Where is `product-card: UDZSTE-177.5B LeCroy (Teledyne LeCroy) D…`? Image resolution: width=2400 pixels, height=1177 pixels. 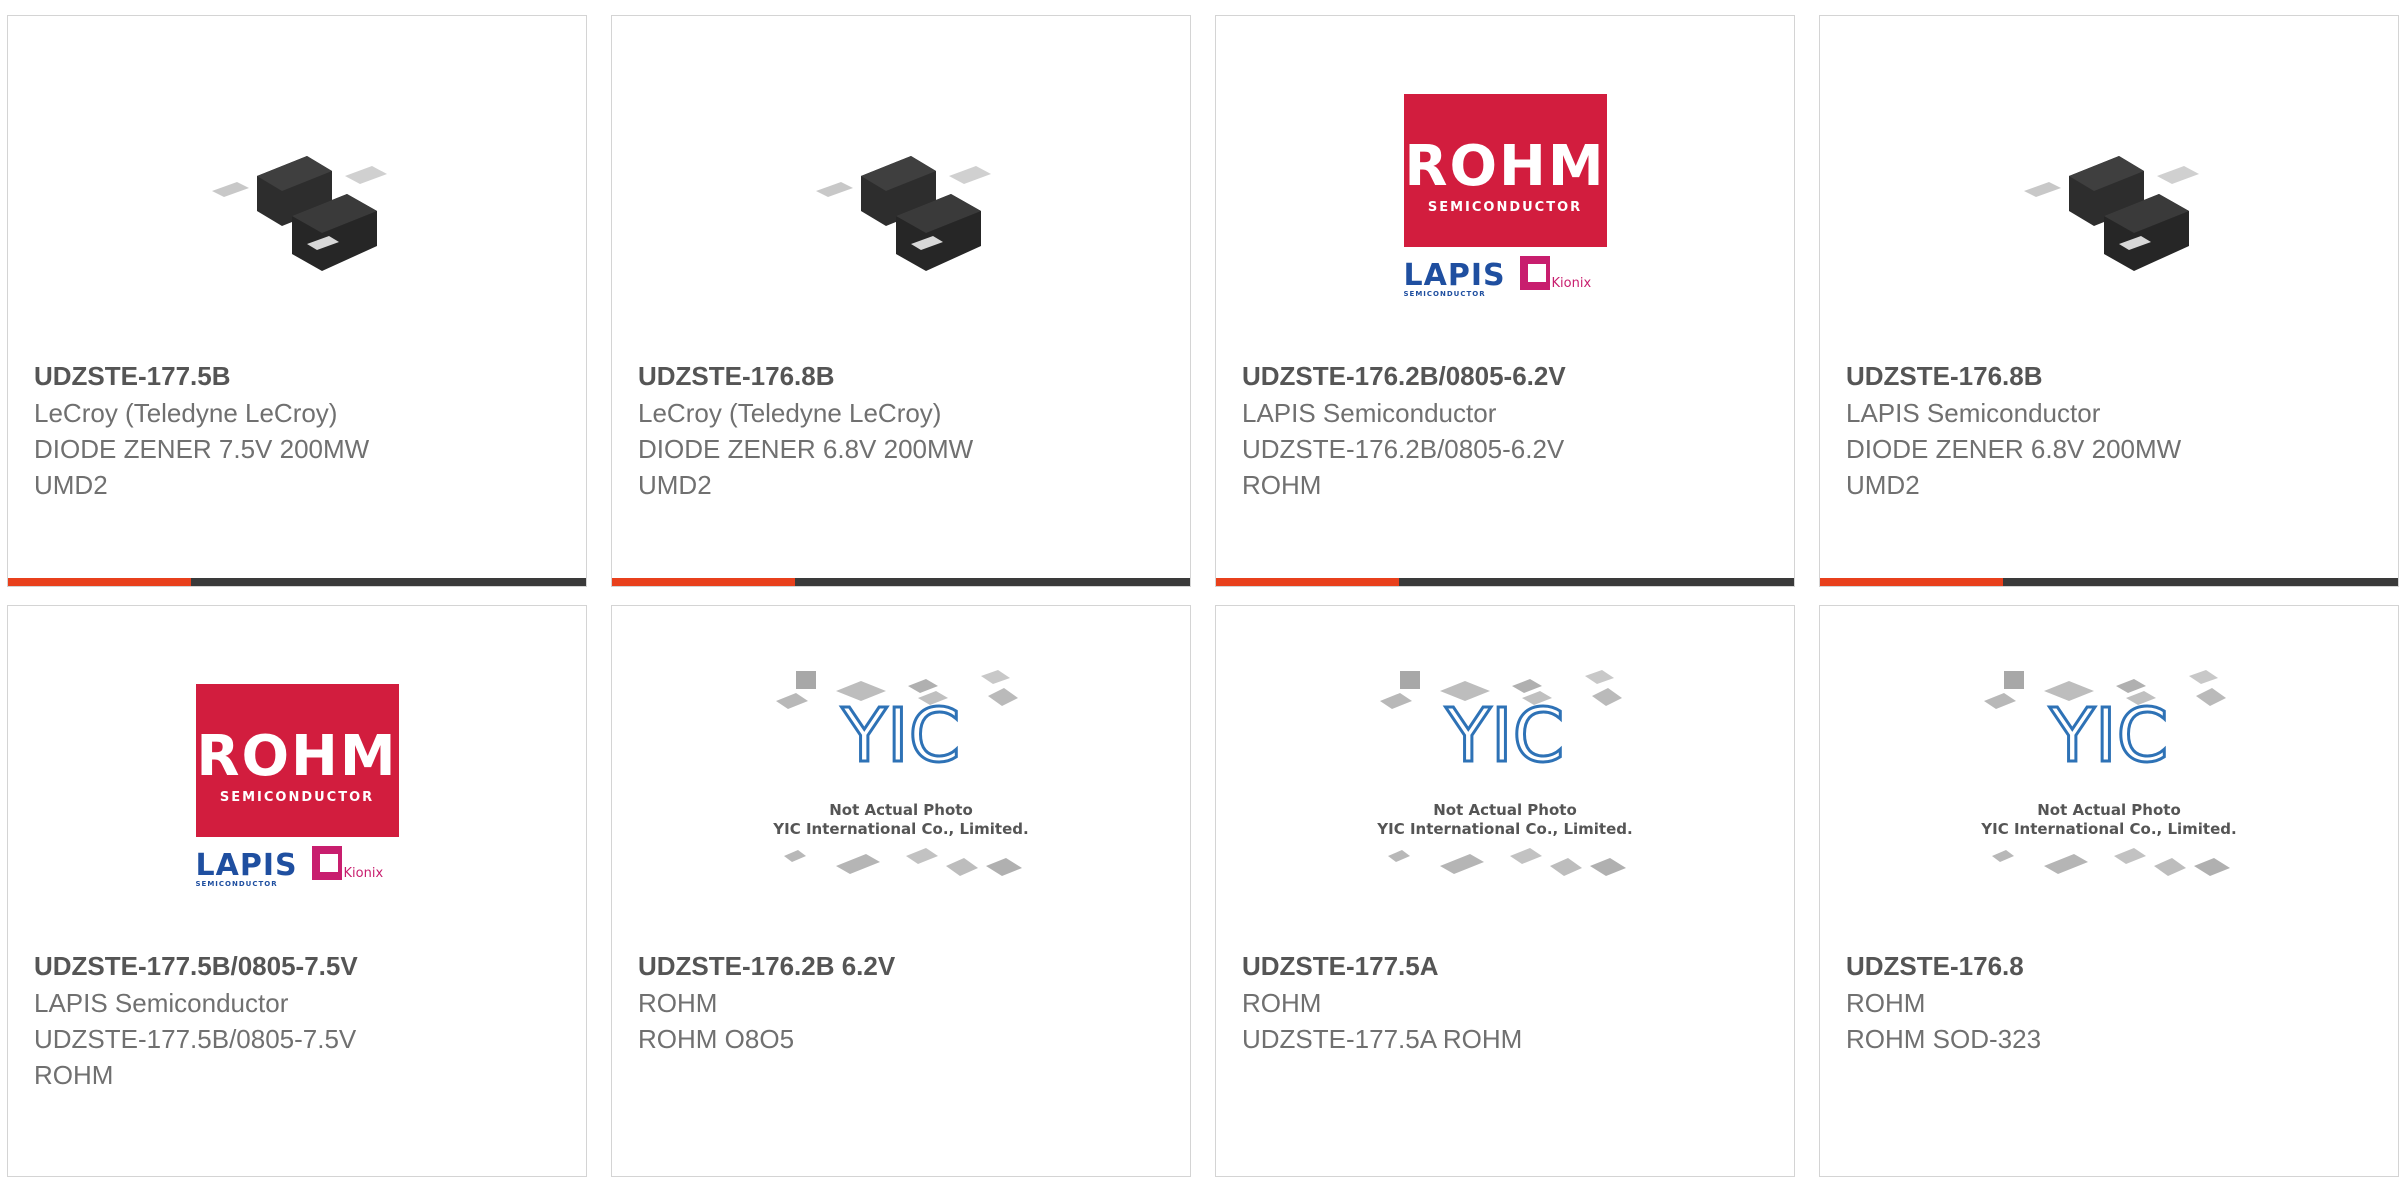 product-card: UDZSTE-177.5B LeCroy (Teledyne LeCroy) D… is located at coordinates (297, 301).